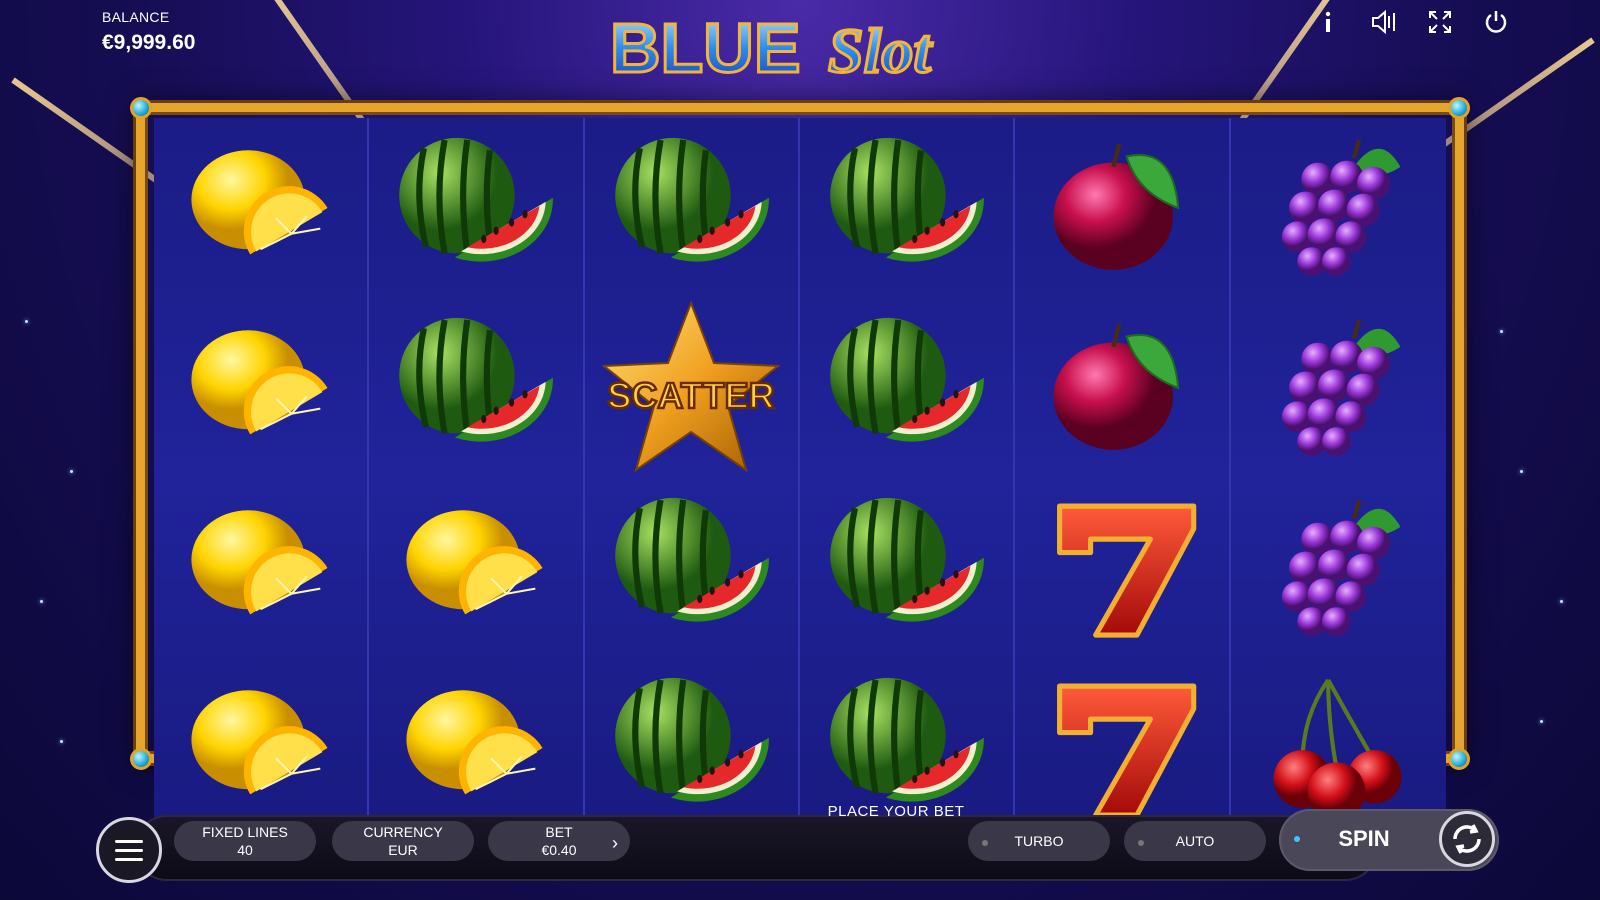  Describe the element at coordinates (1412, 22) in the screenshot. I see `top-toolbar` at that location.